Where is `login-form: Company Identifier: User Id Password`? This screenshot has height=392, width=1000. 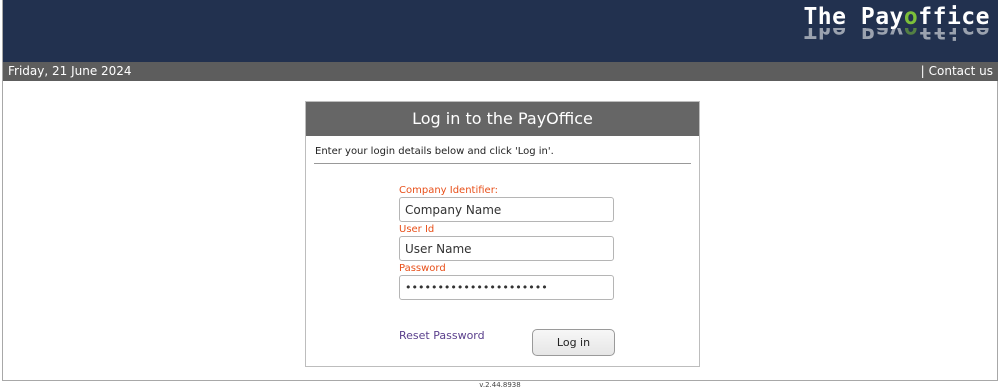
login-form: Company Identifier: User Id Password is located at coordinates (509, 243).